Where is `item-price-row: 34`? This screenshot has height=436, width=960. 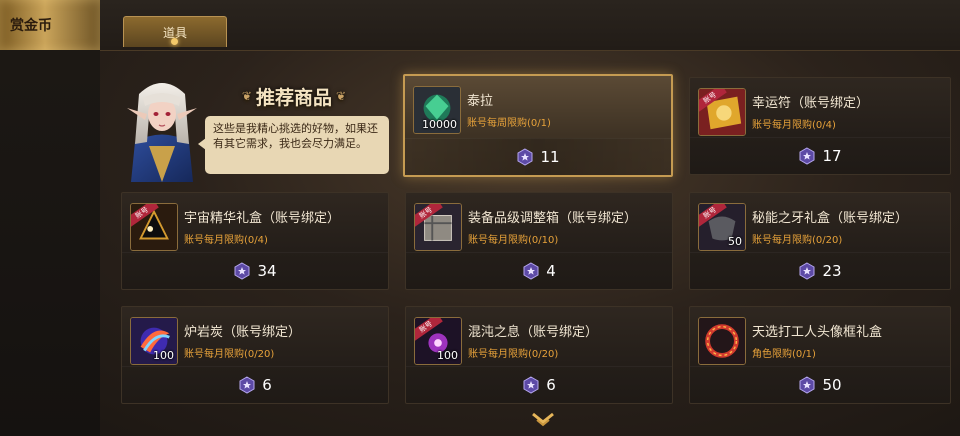 item-price-row: 34 is located at coordinates (255, 270).